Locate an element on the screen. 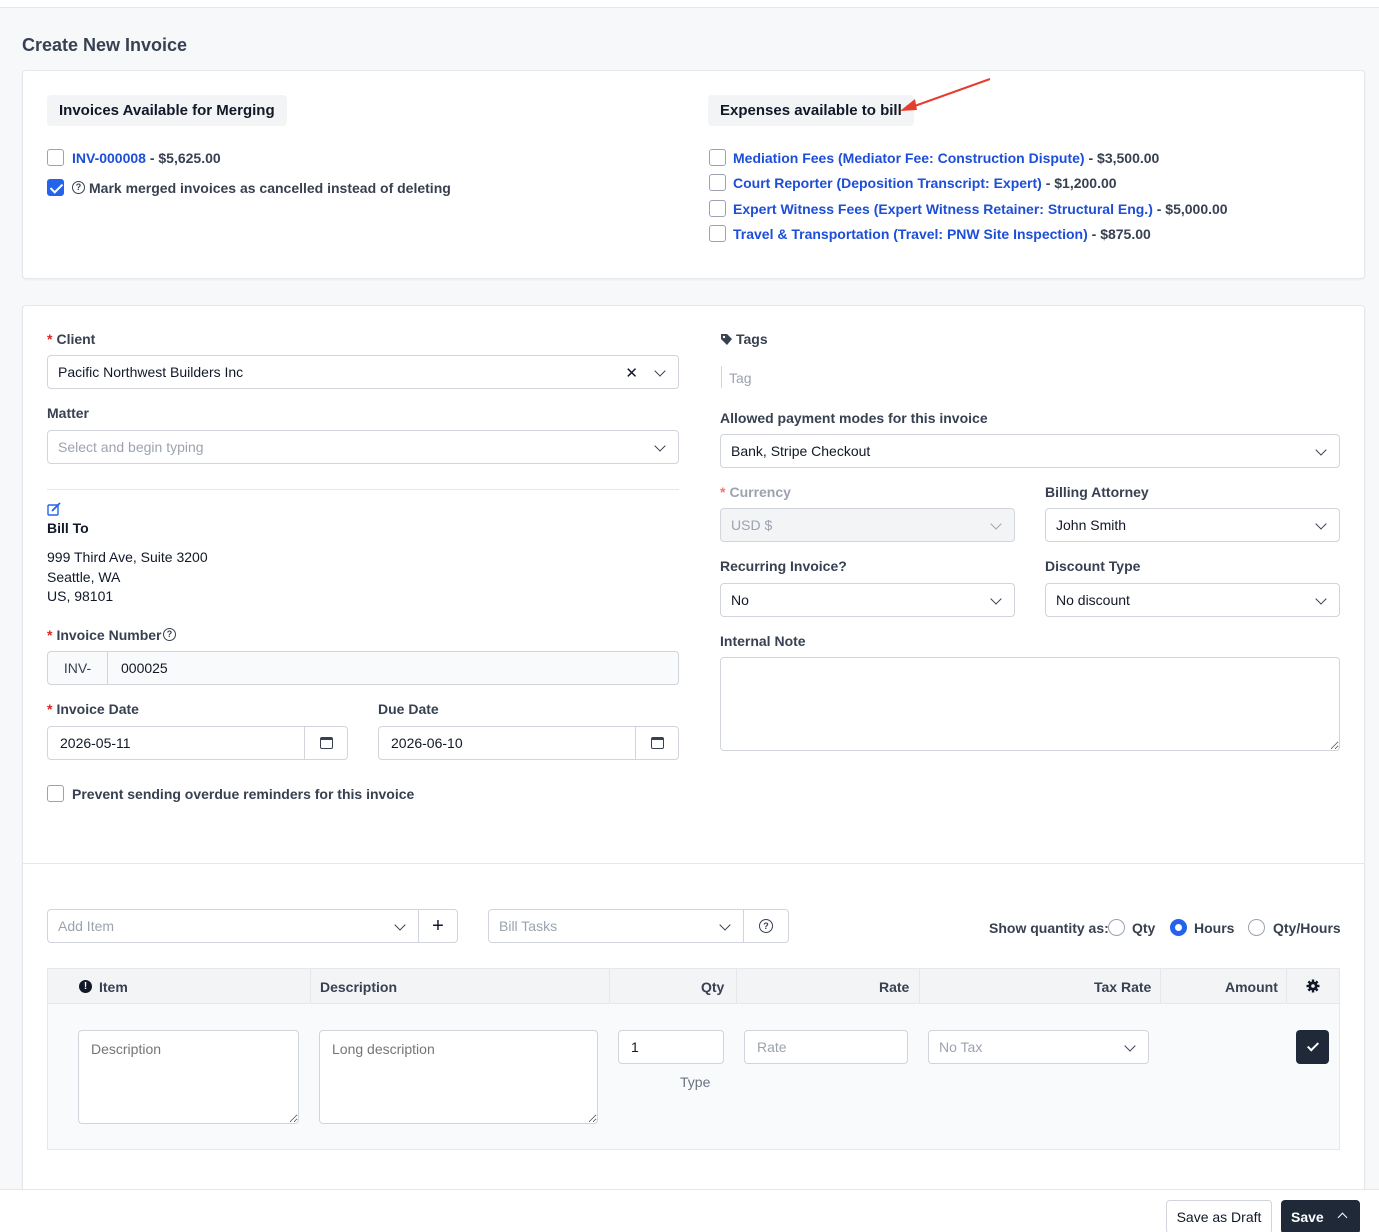 The width and height of the screenshot is (1379, 1232). chevron-up-icon is located at coordinates (1342, 1217).